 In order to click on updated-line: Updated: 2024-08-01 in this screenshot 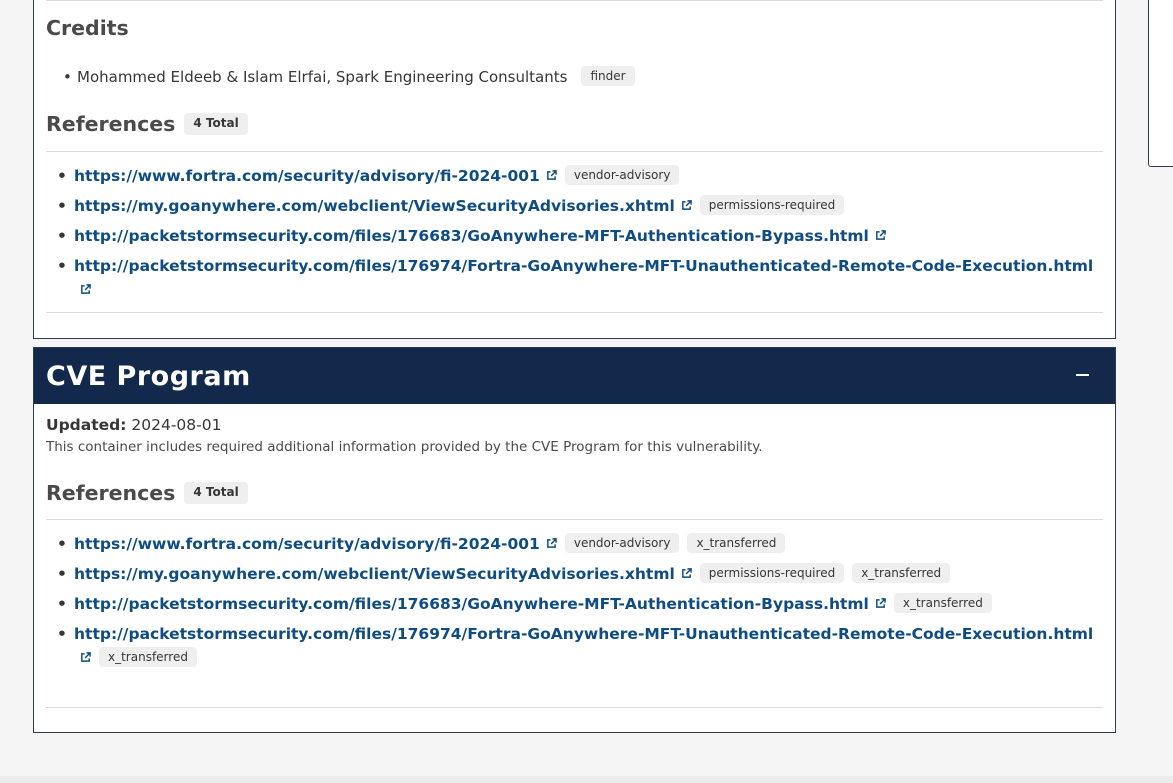, I will do `click(133, 425)`.